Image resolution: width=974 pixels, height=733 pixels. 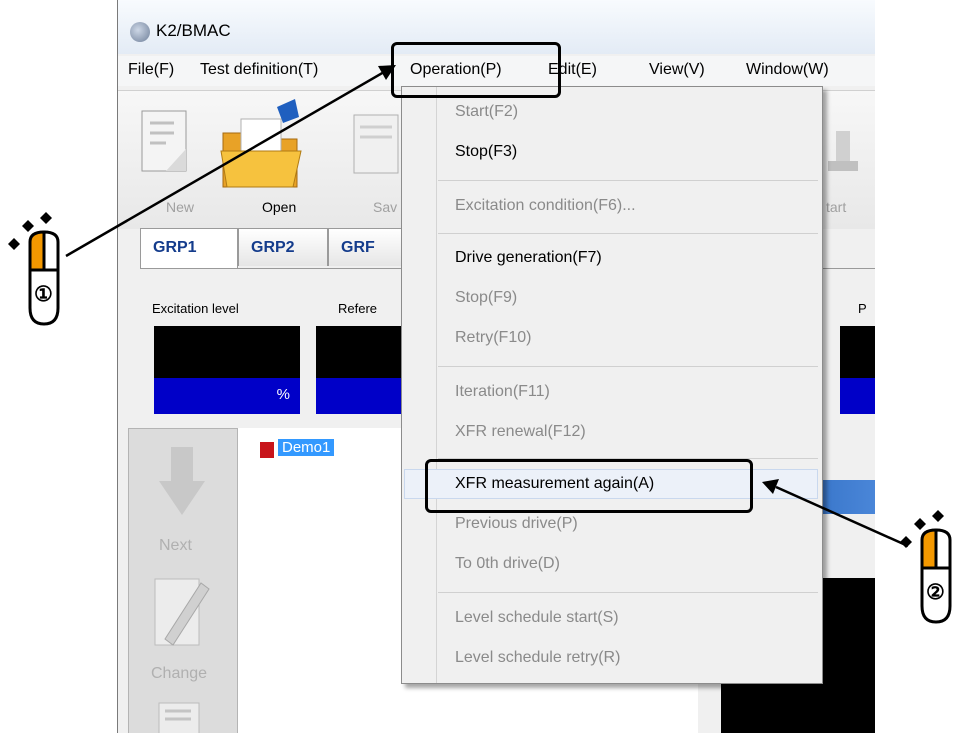 What do you see at coordinates (43, 294) in the screenshot?
I see `step-number-1: ①` at bounding box center [43, 294].